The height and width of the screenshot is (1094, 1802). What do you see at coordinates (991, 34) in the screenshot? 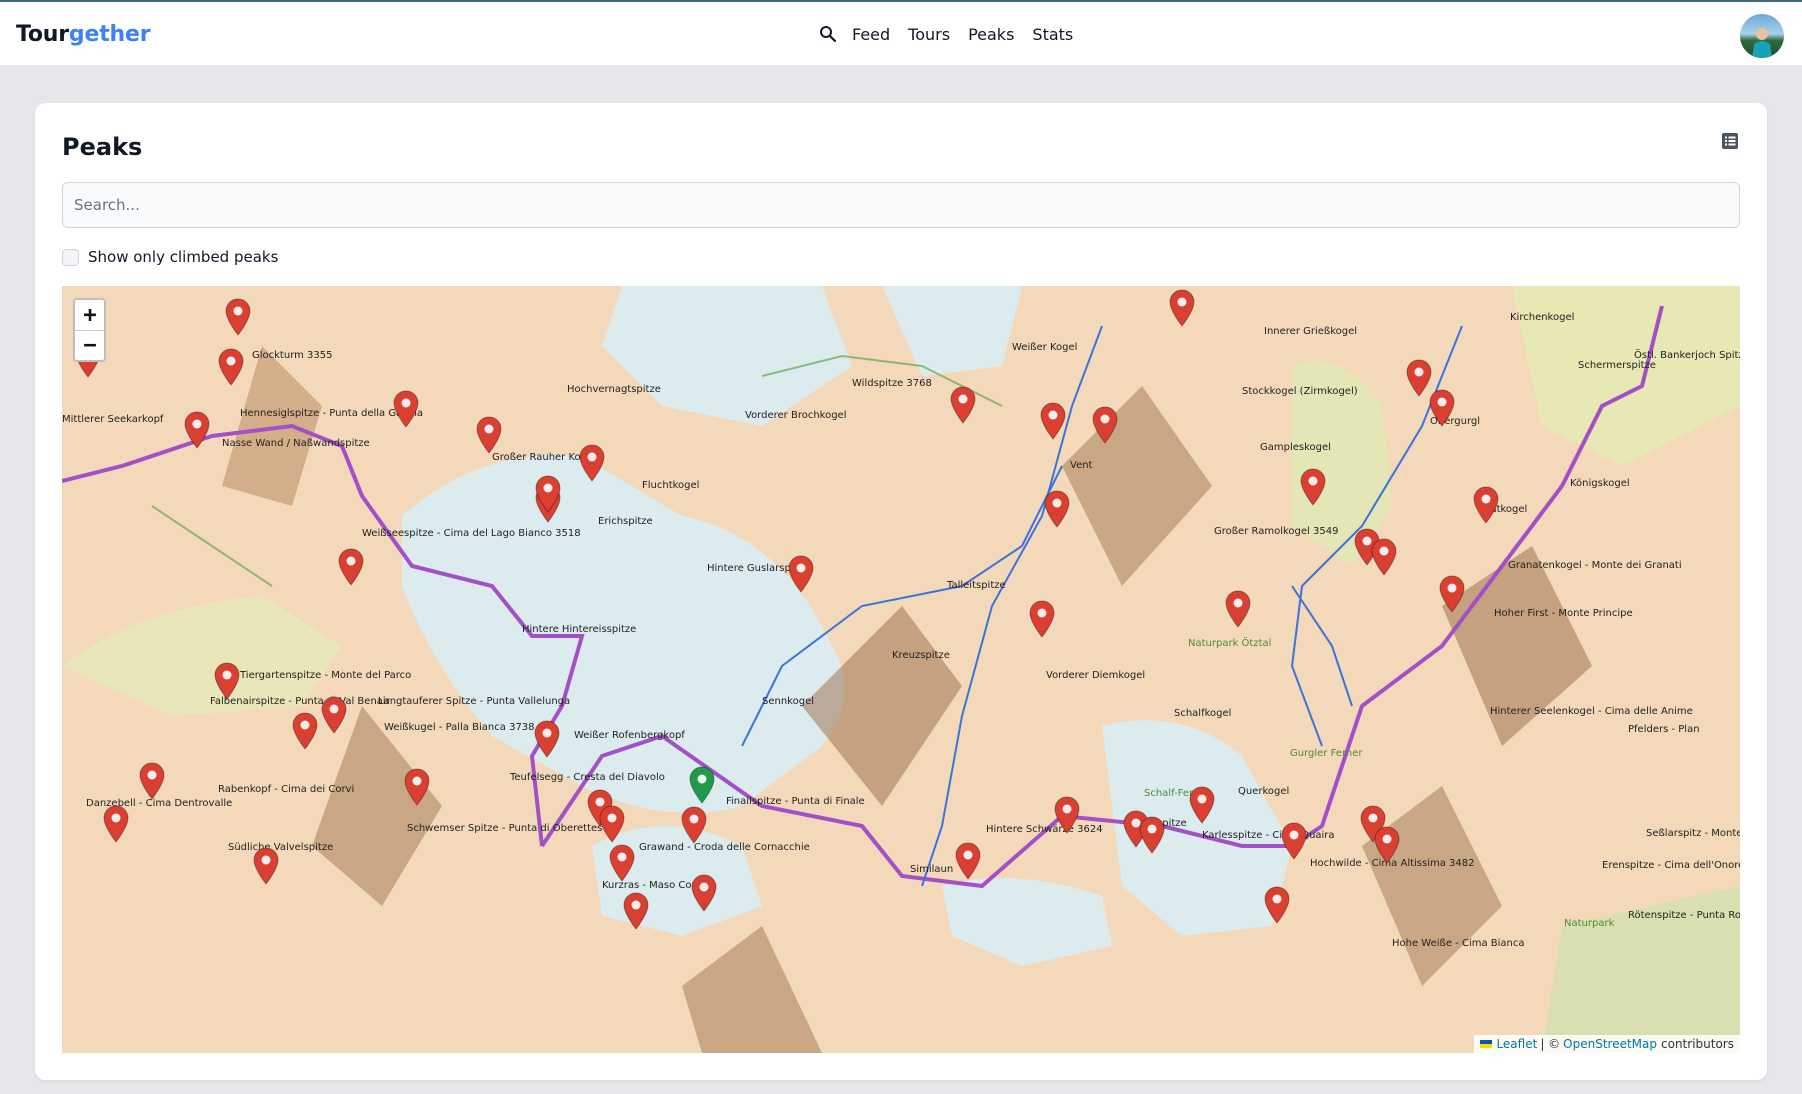
I see `nav-peaks-link: Peaks` at bounding box center [991, 34].